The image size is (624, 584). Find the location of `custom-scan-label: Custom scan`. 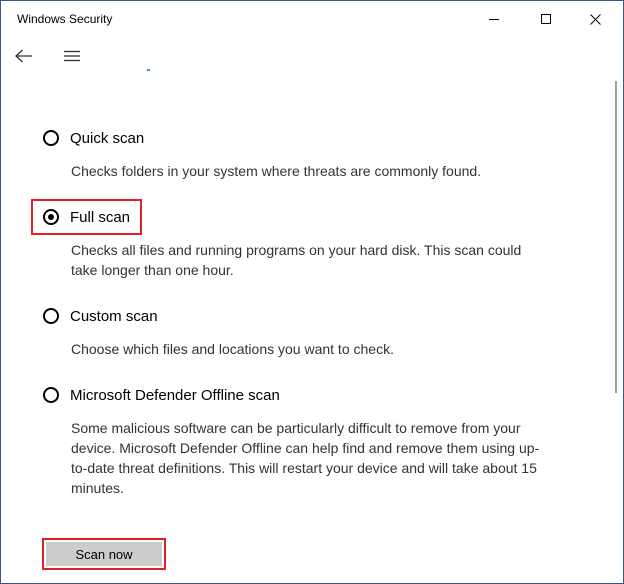

custom-scan-label: Custom scan is located at coordinates (114, 316).